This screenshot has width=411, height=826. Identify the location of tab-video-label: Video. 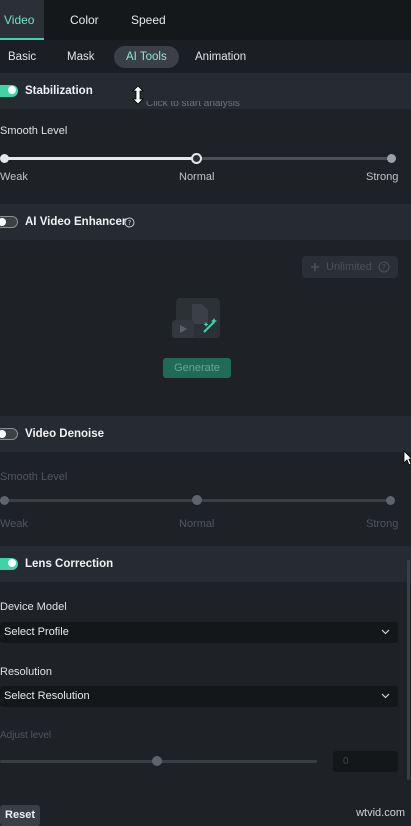
(19, 20).